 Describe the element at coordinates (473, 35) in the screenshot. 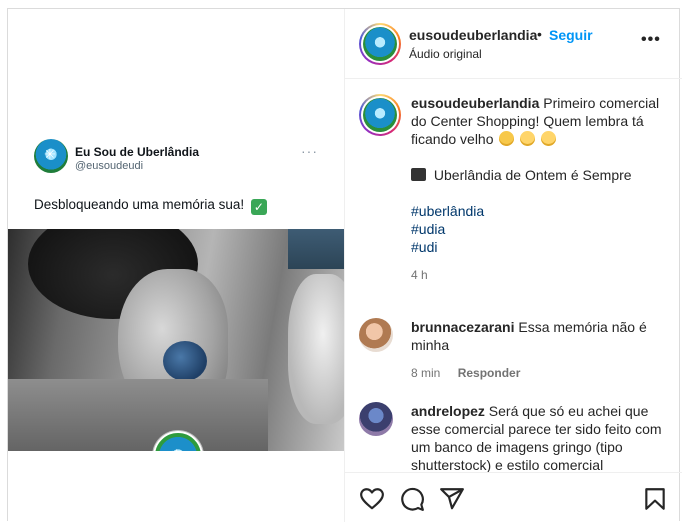

I see `header-username: eusoudeuberlandia` at that location.